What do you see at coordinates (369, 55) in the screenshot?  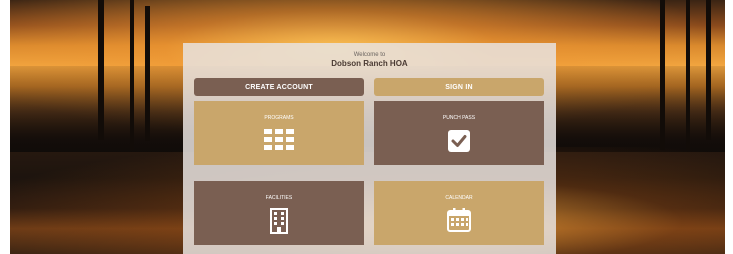 I see `welcome-text: Welcome to` at bounding box center [369, 55].